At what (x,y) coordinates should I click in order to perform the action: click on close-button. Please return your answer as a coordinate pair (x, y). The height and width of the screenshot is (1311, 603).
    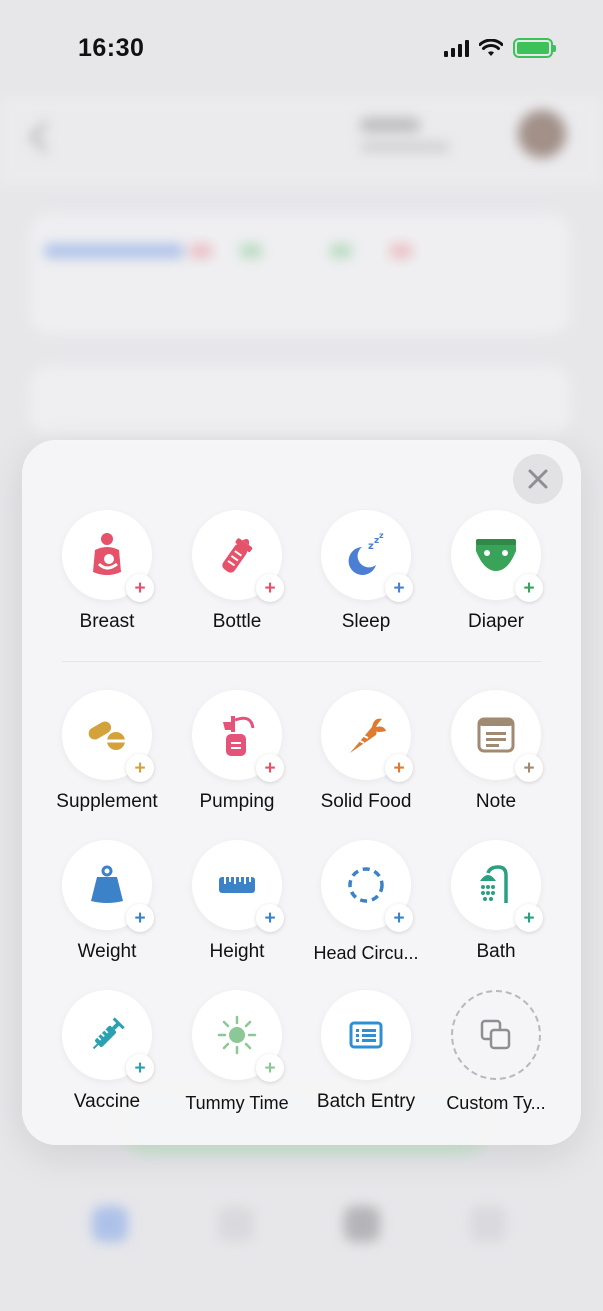
    Looking at the image, I should click on (538, 479).